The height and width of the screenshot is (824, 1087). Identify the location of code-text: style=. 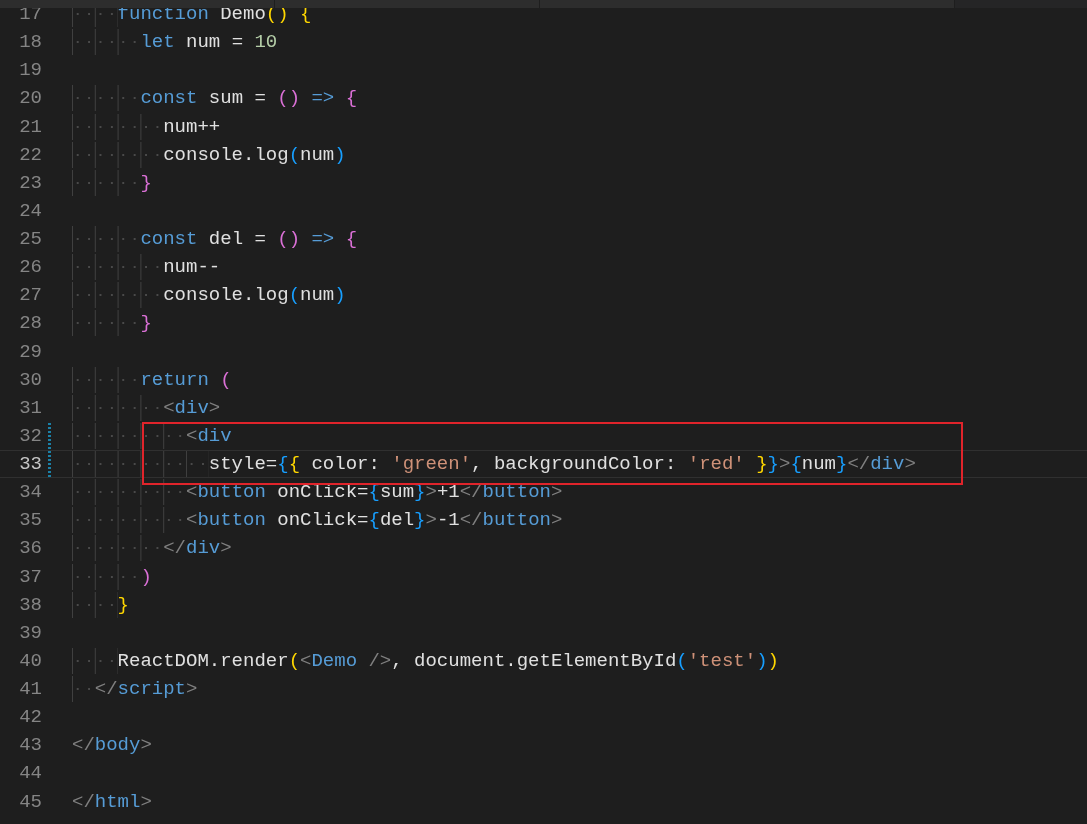
(243, 464).